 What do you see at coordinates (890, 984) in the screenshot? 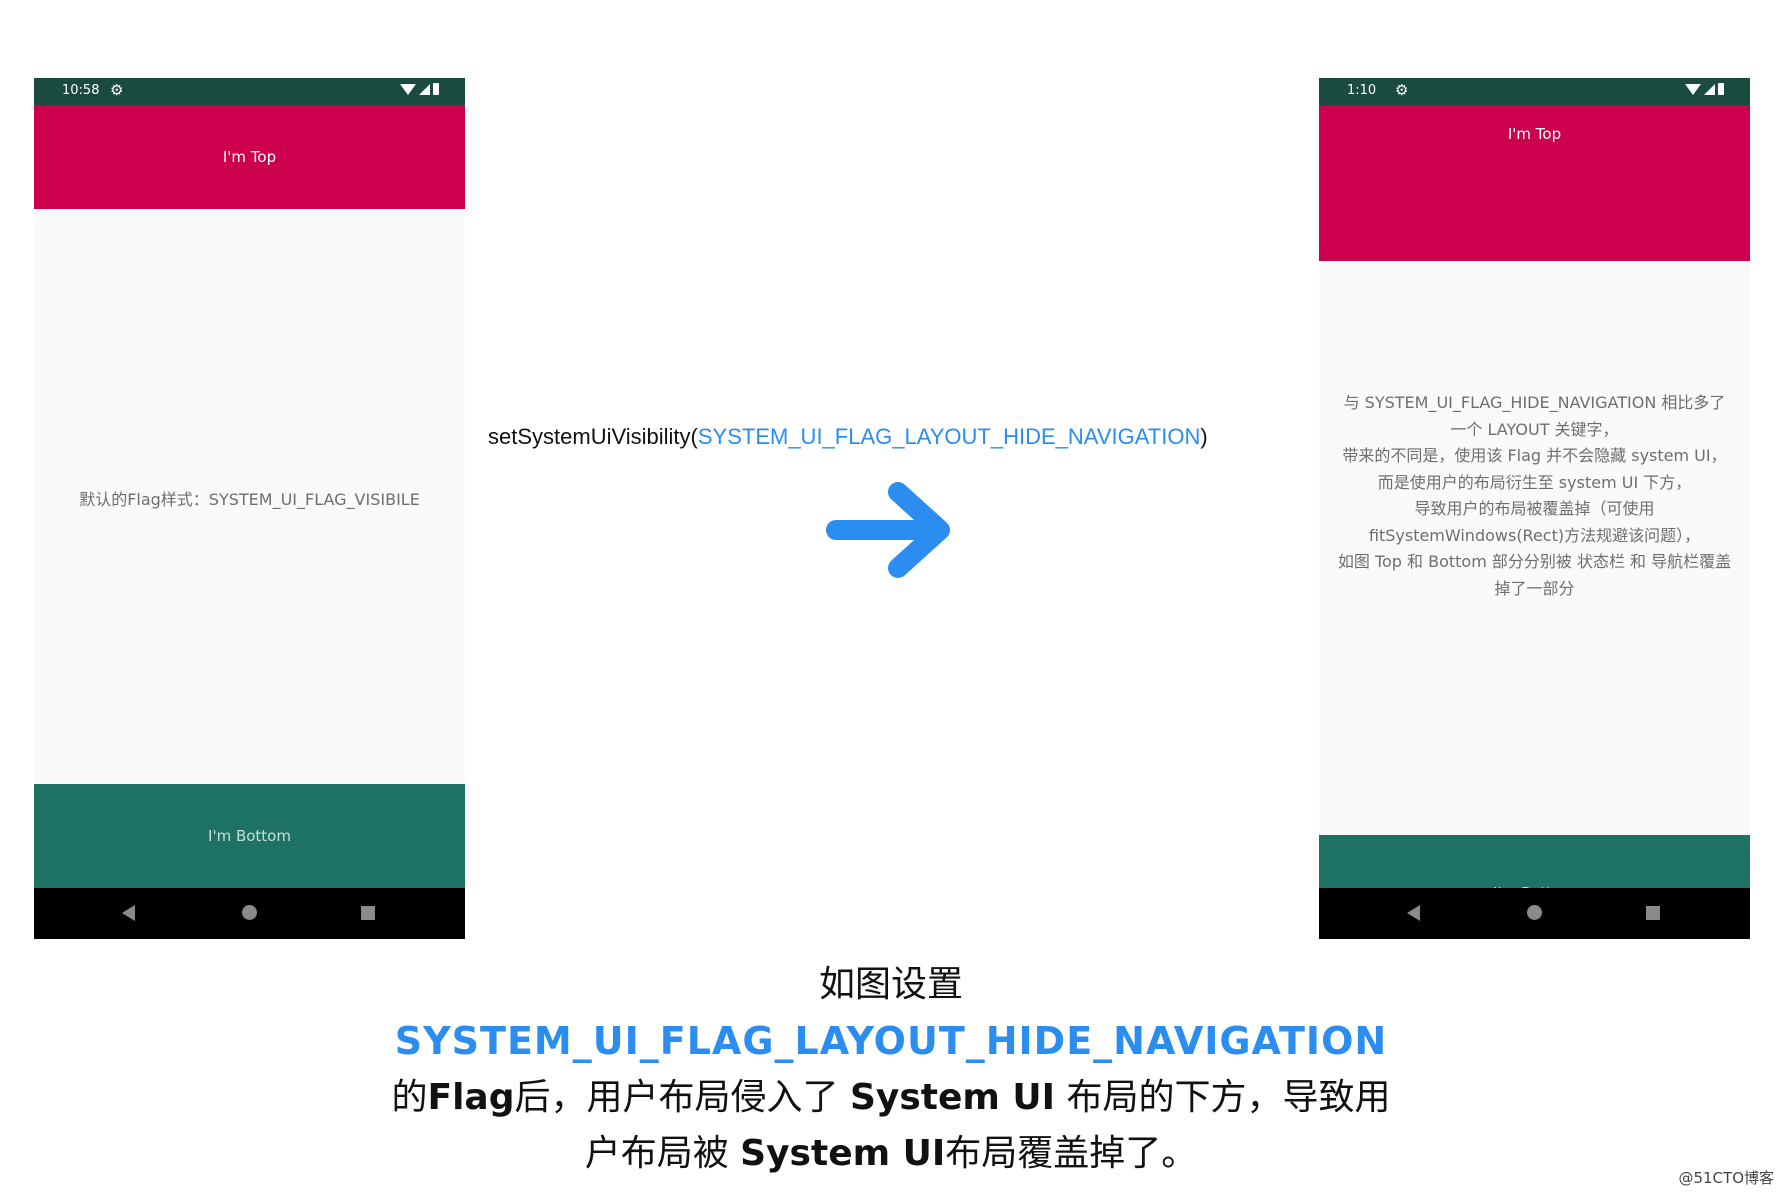
I see `caption-line-1: 如图设置` at bounding box center [890, 984].